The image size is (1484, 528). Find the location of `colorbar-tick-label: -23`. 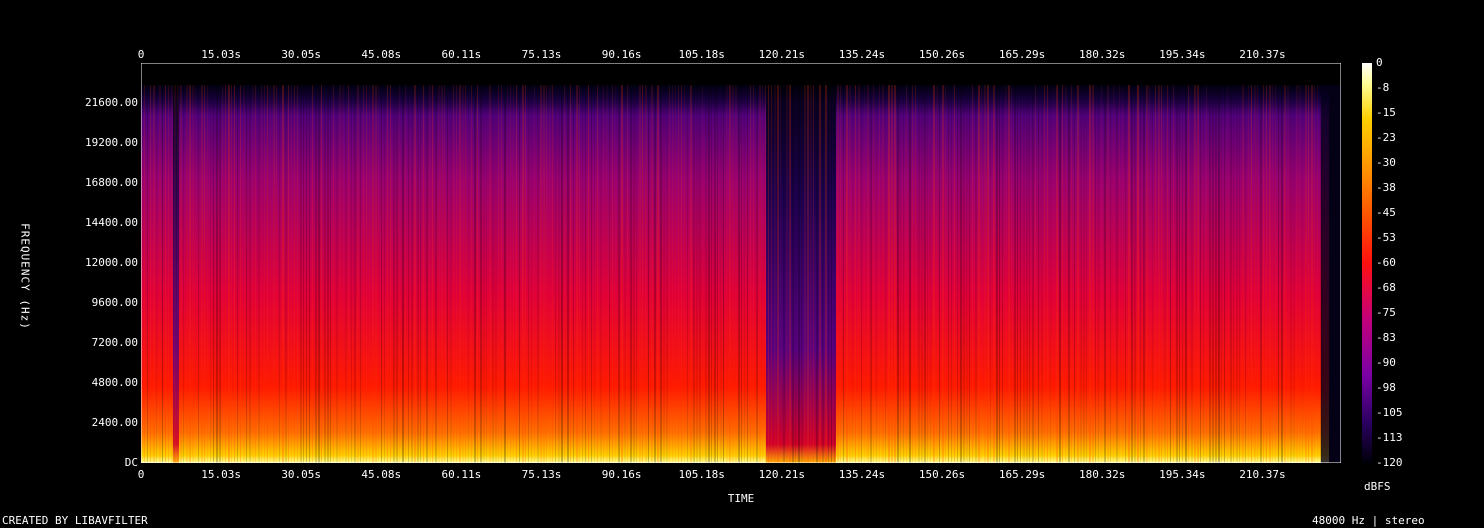

colorbar-tick-label: -23 is located at coordinates (1386, 137).